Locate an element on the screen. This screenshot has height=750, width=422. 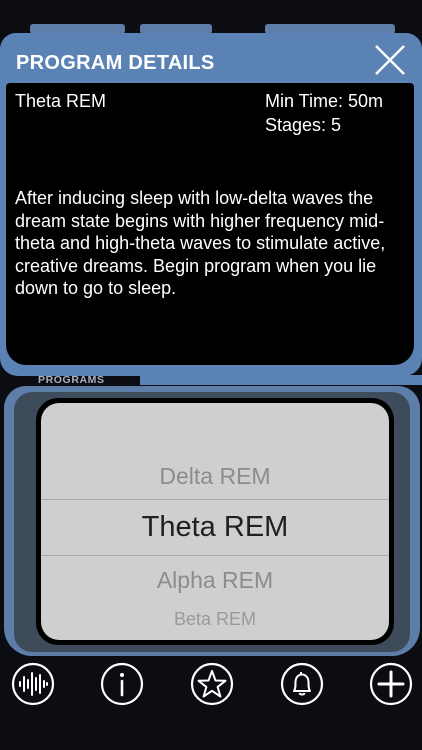
bell-icon is located at coordinates (302, 684).